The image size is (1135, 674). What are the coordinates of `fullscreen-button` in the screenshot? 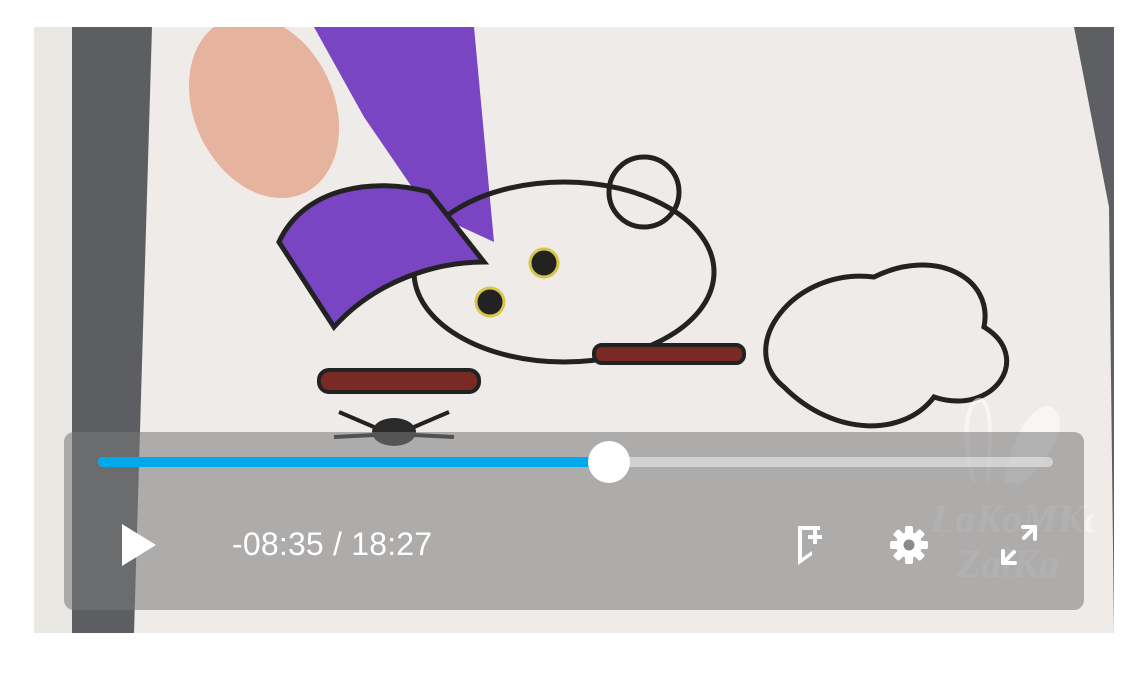 It's located at (1019, 545).